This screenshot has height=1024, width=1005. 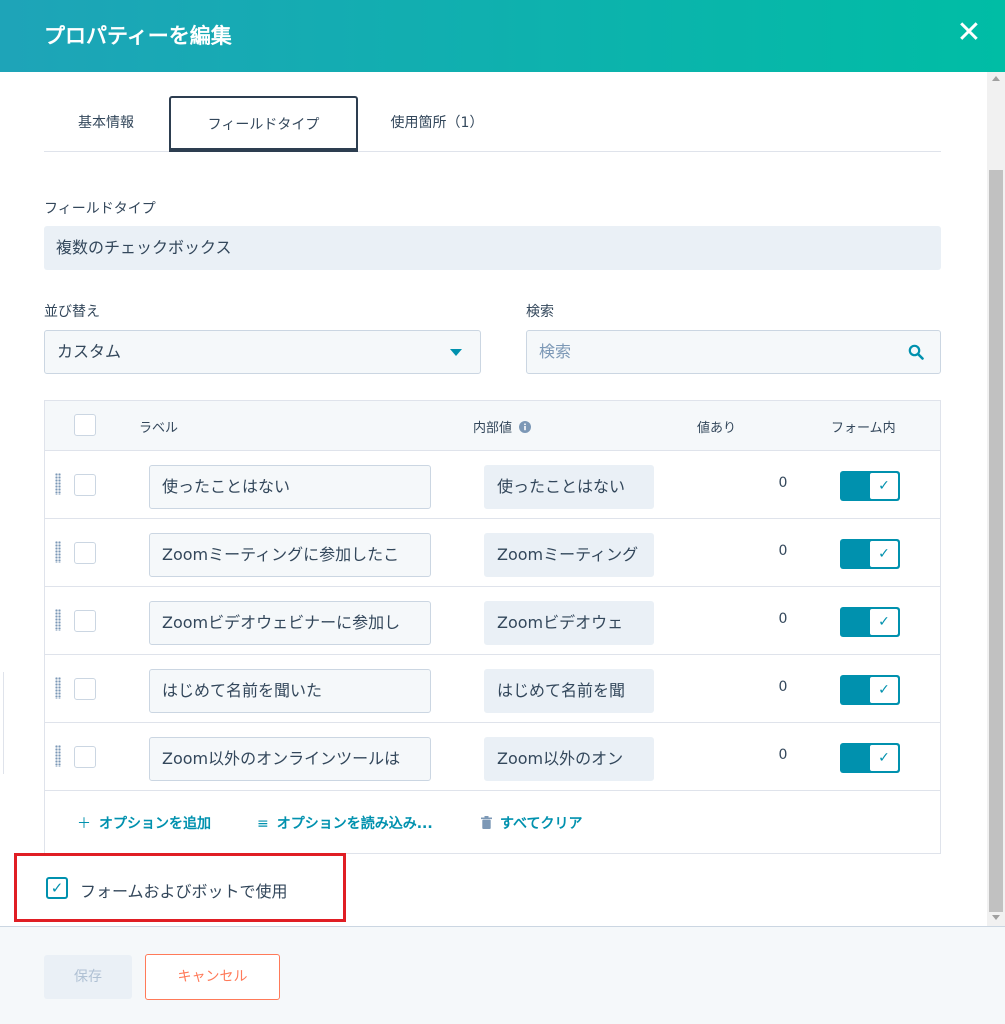 What do you see at coordinates (502, 36) in the screenshot?
I see `dialog-header: プロパティーを編集 ✕` at bounding box center [502, 36].